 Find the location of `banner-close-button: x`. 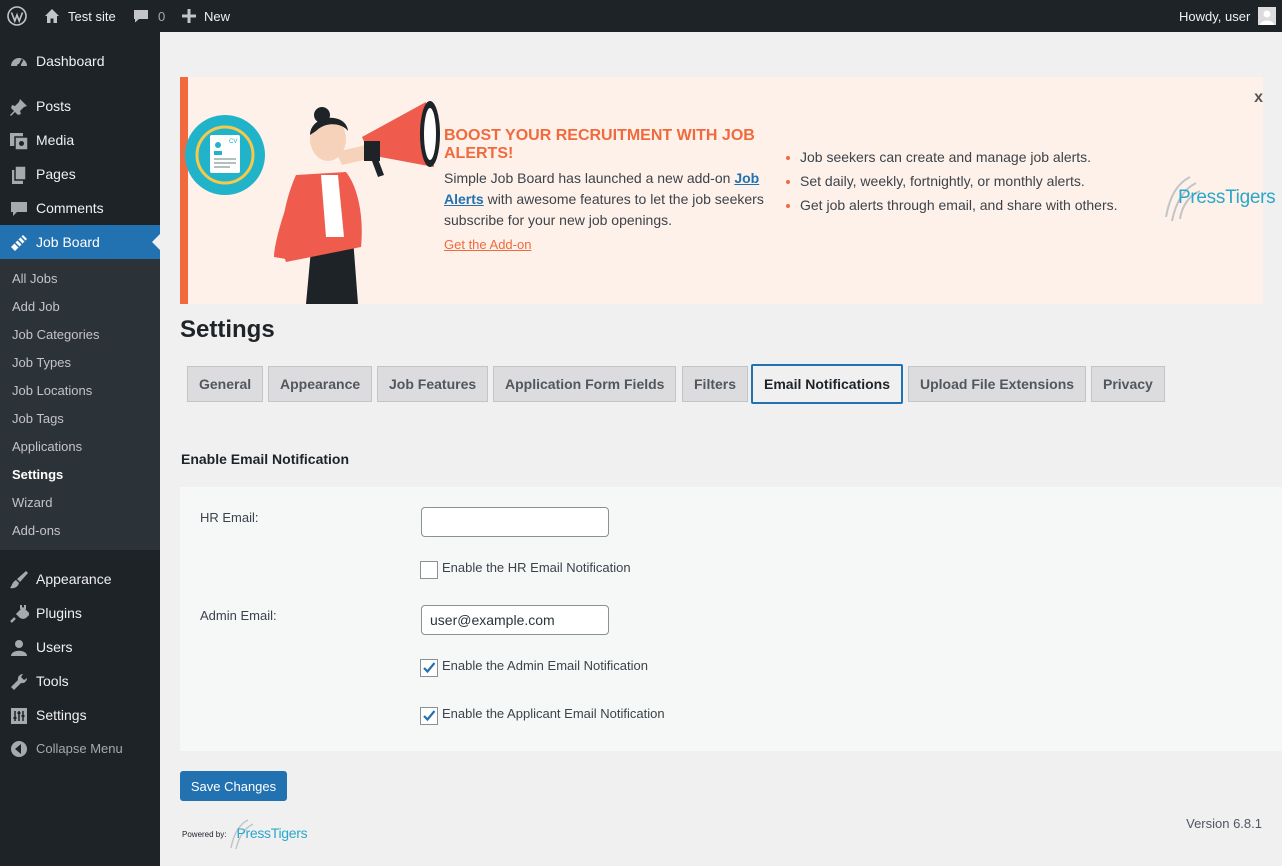

banner-close-button: x is located at coordinates (1258, 98).